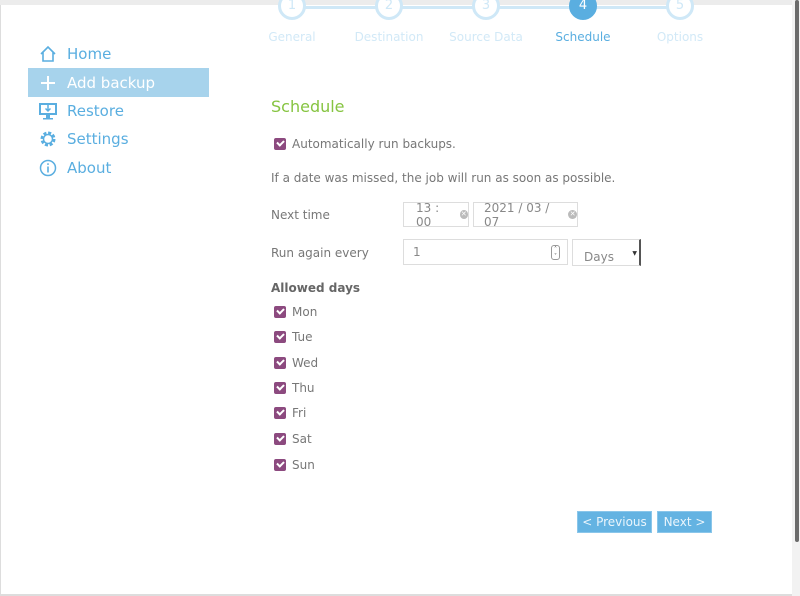 The width and height of the screenshot is (800, 596). Describe the element at coordinates (634, 253) in the screenshot. I see `dropdown-arrow-icon: ▼` at that location.